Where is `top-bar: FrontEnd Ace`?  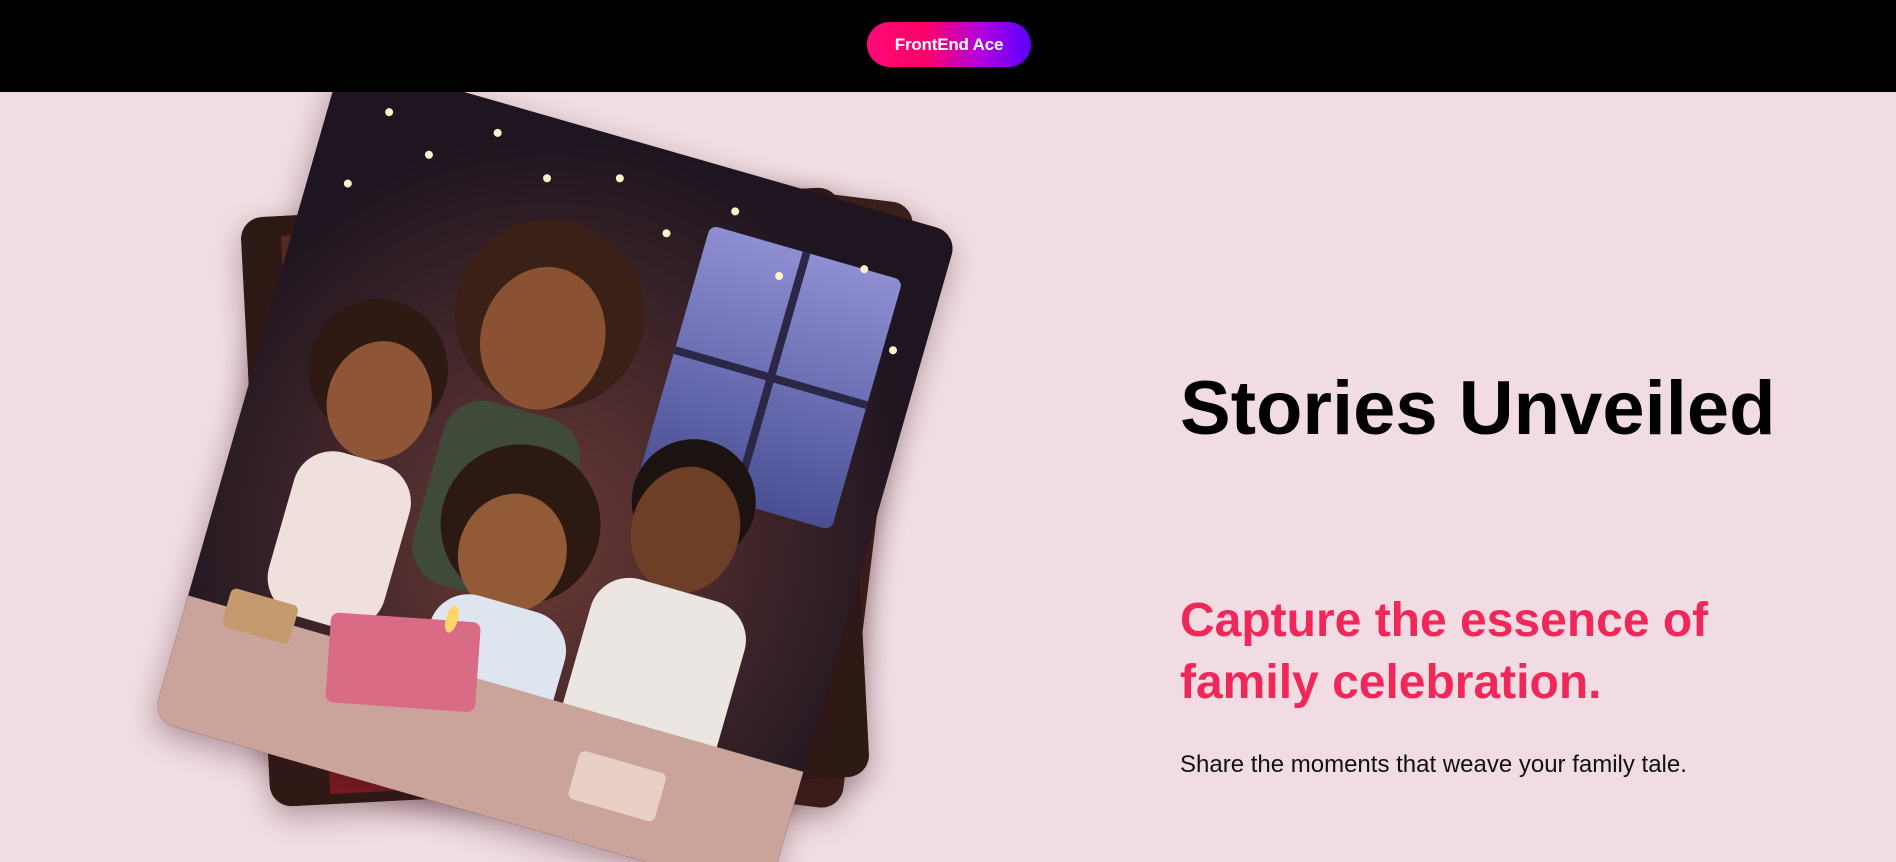
top-bar: FrontEnd Ace is located at coordinates (948, 46).